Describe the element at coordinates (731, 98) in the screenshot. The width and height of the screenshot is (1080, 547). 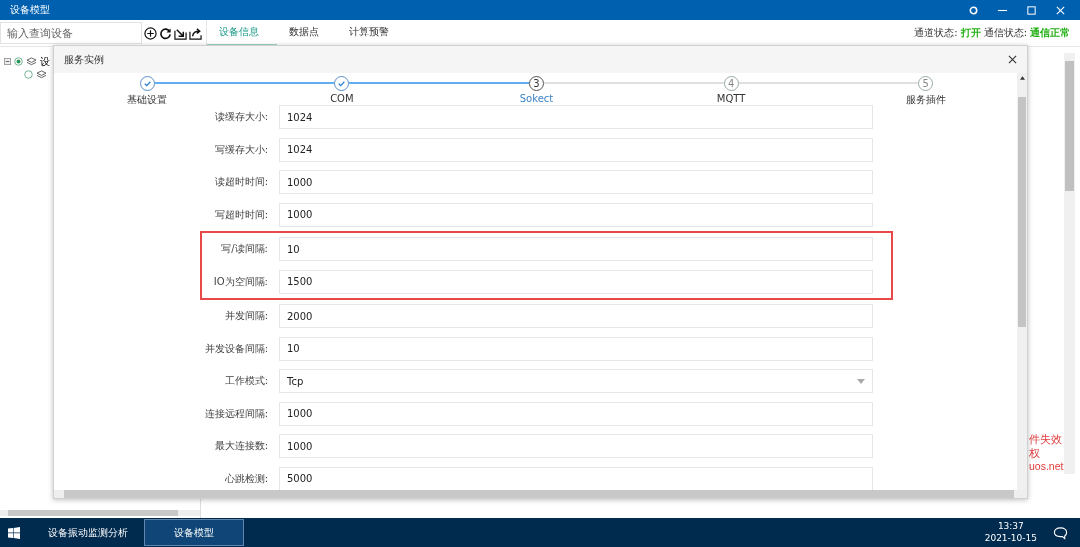
I see `step-label: MQTT` at that location.